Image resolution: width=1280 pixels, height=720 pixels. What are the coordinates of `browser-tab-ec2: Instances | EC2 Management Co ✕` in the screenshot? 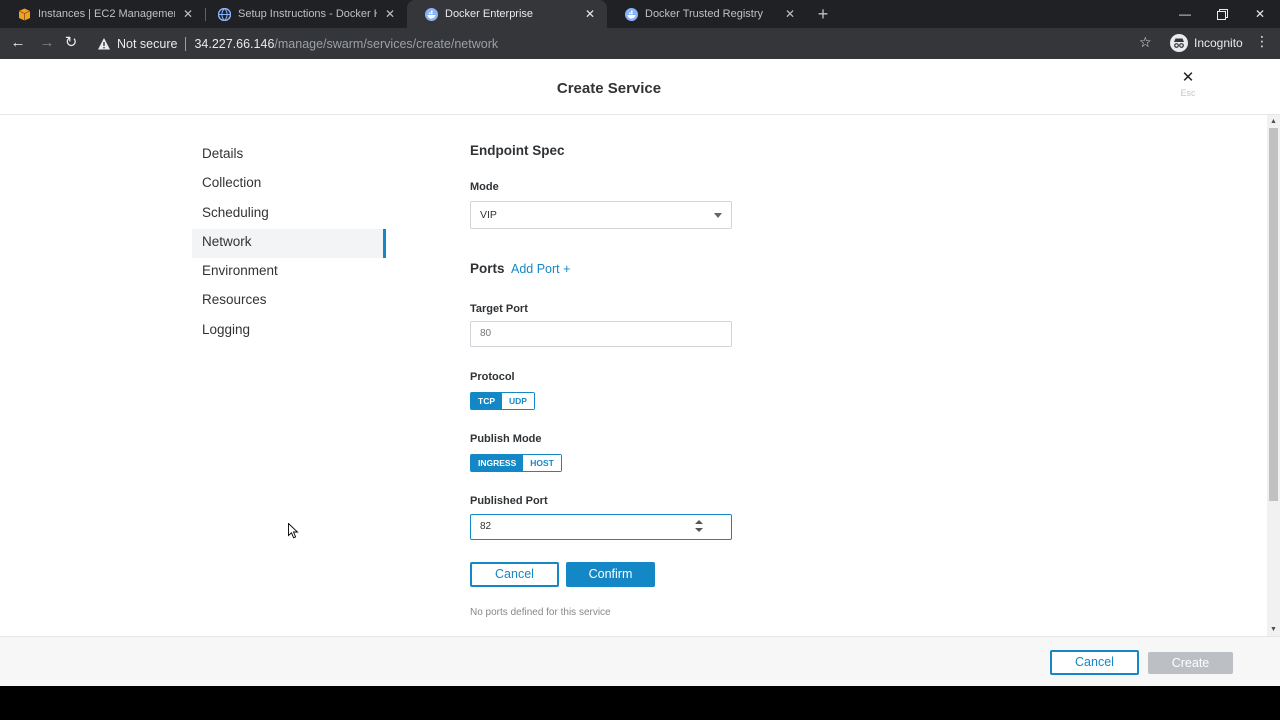 It's located at (102, 14).